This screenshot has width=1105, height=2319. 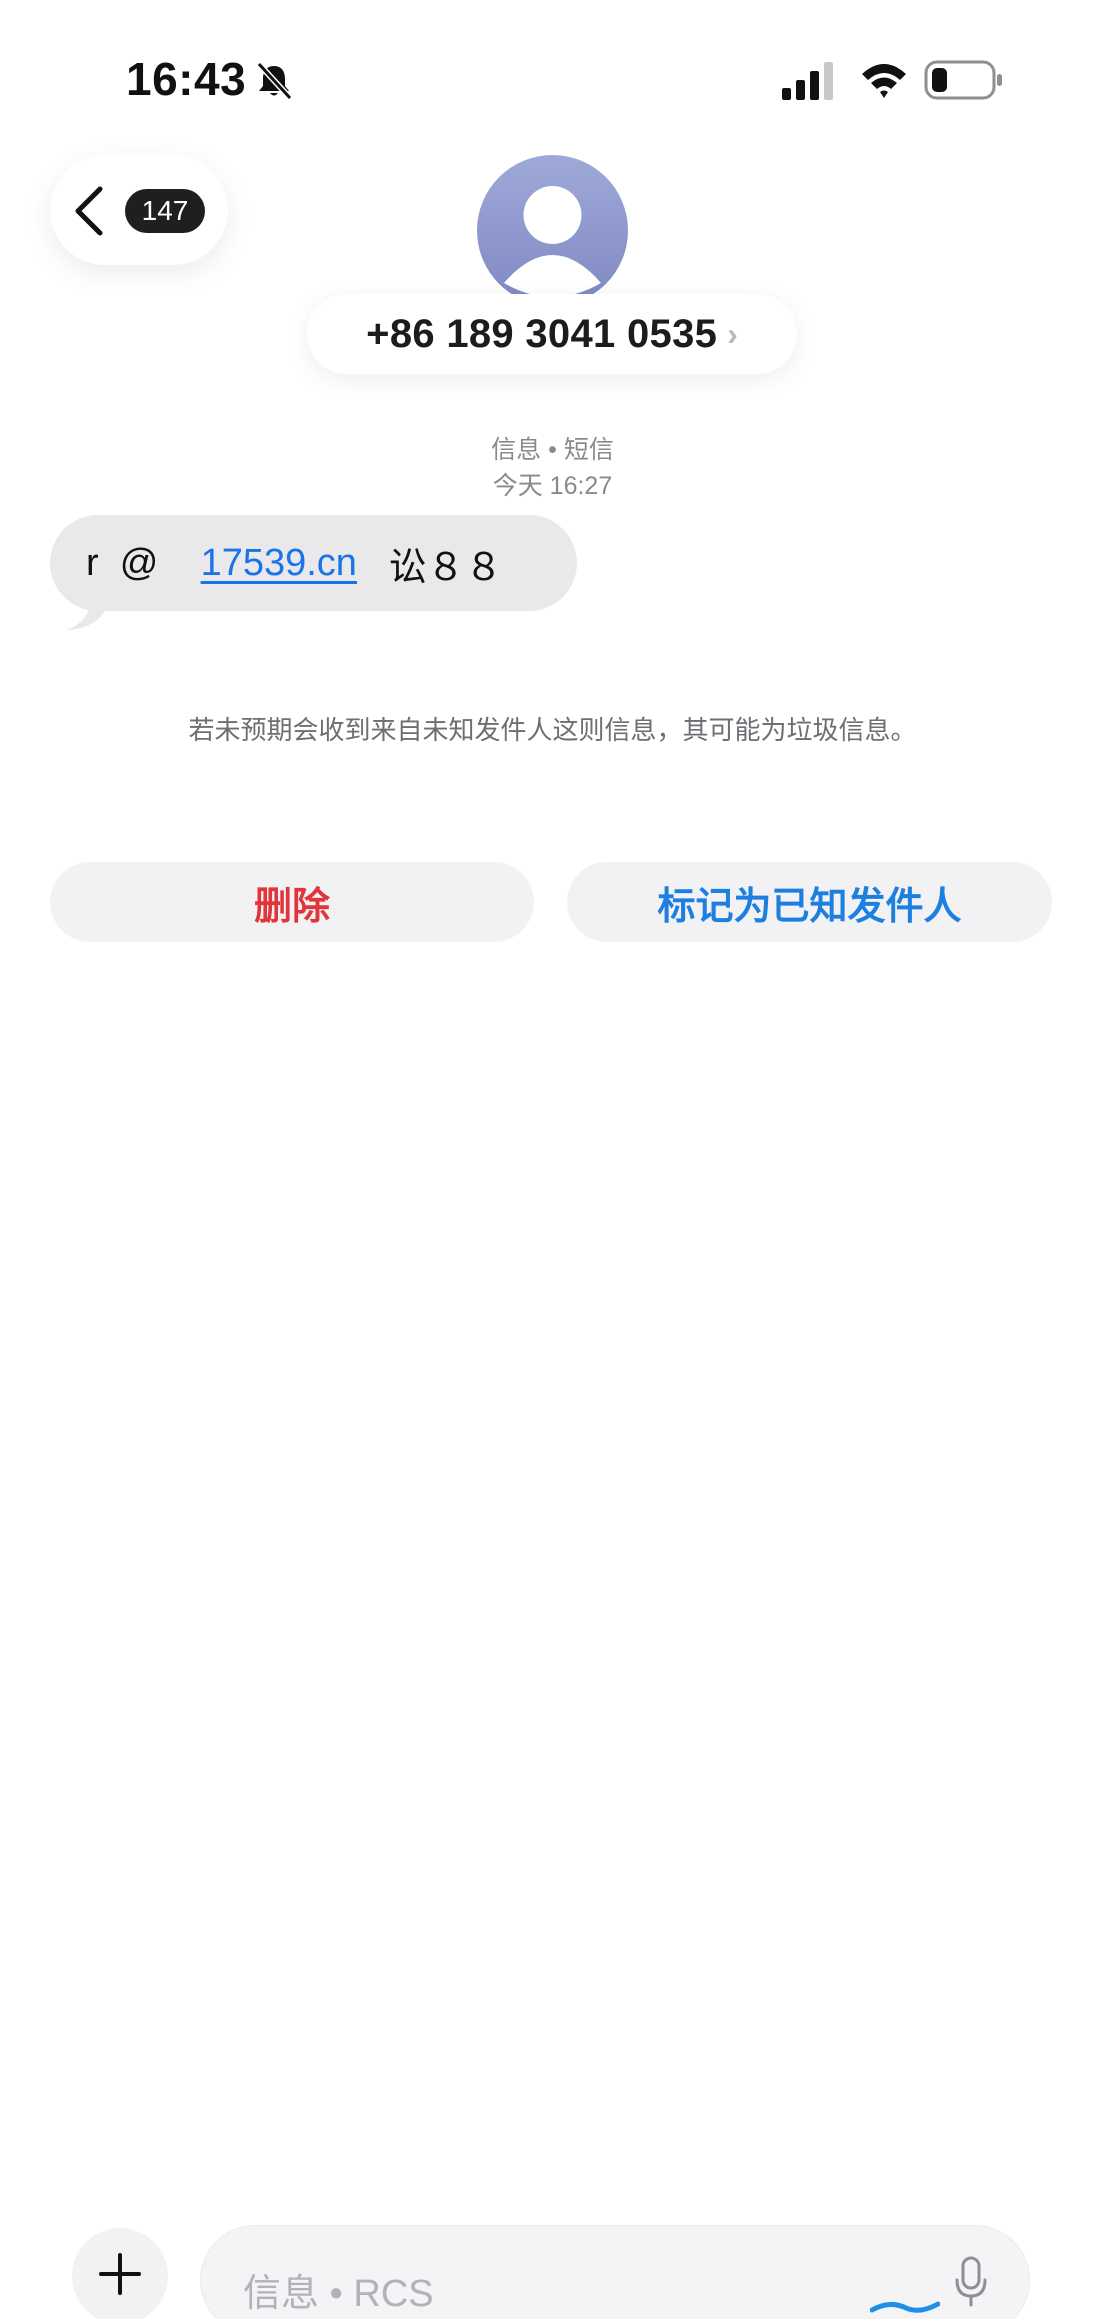 I want to click on message-timestamp: 今天 16:27, so click(x=552, y=486).